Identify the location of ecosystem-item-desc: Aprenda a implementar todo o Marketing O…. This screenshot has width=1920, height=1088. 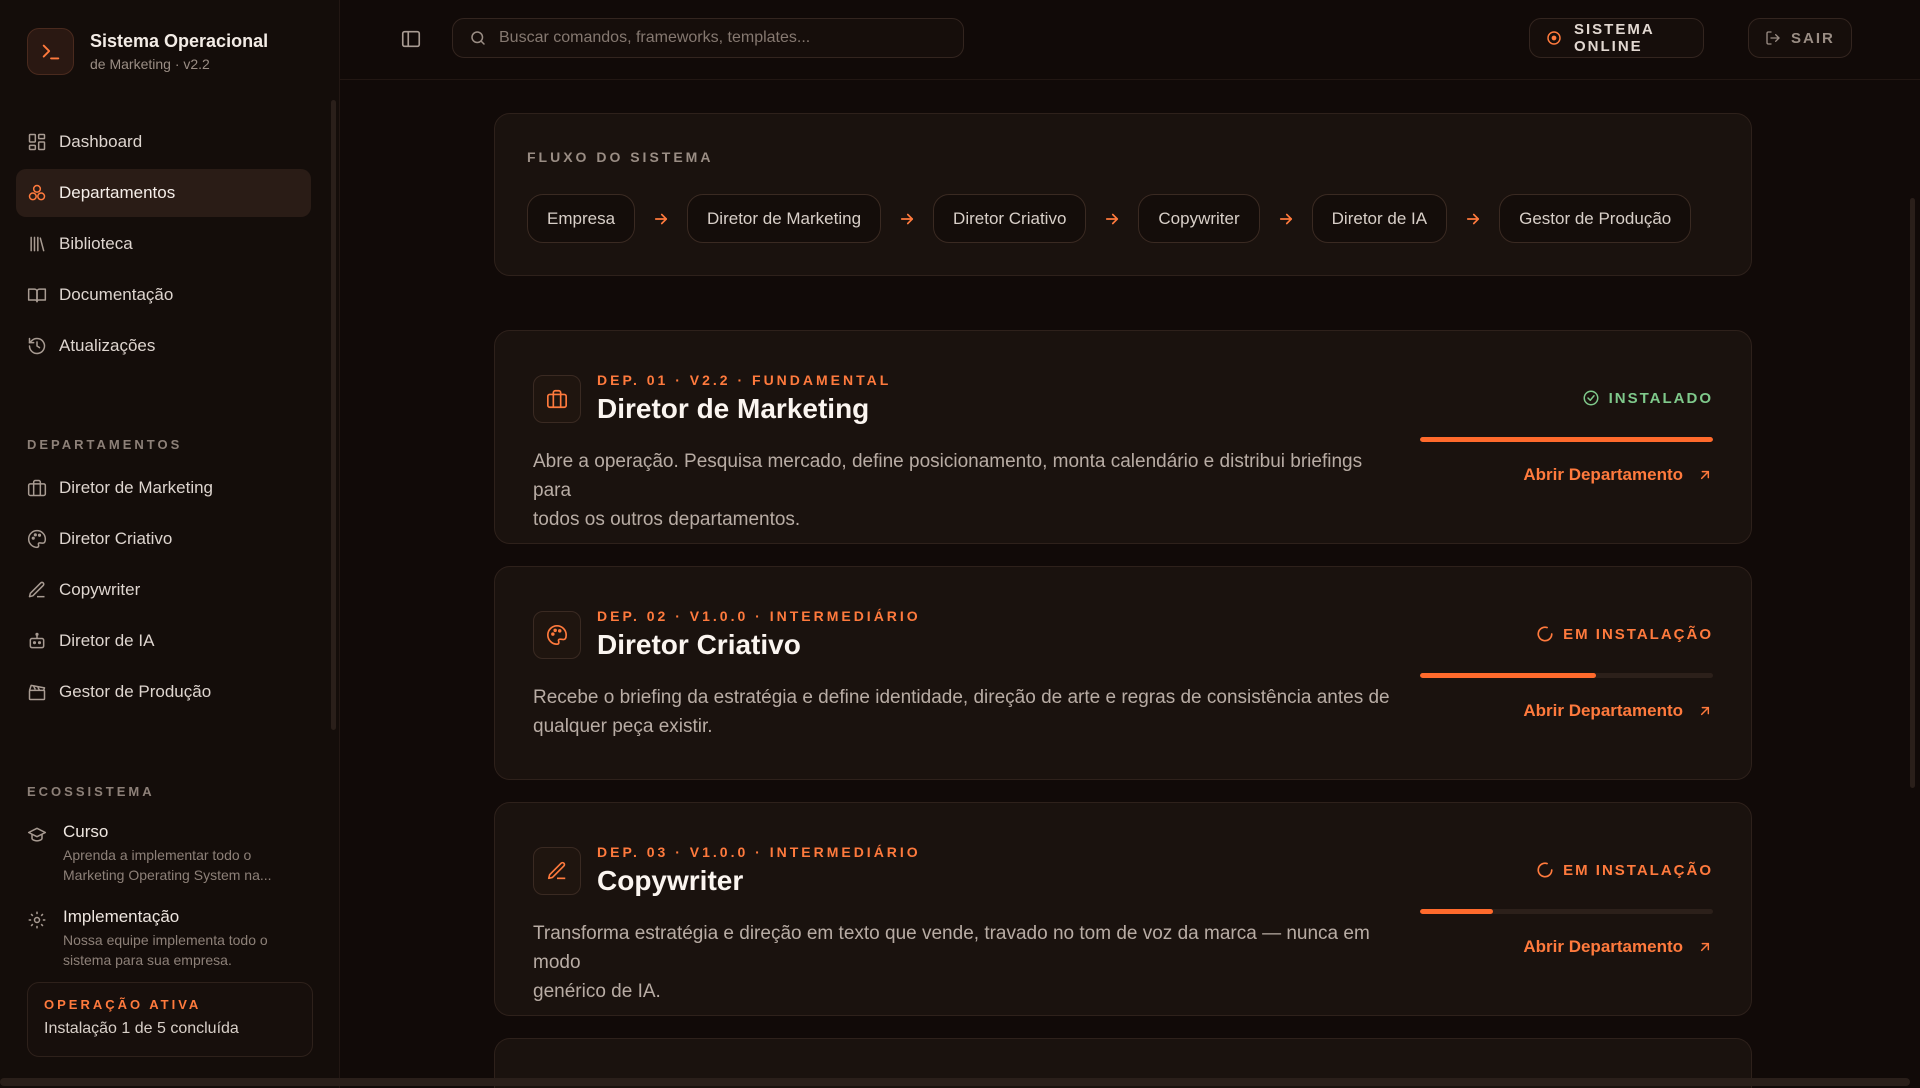
(167, 865).